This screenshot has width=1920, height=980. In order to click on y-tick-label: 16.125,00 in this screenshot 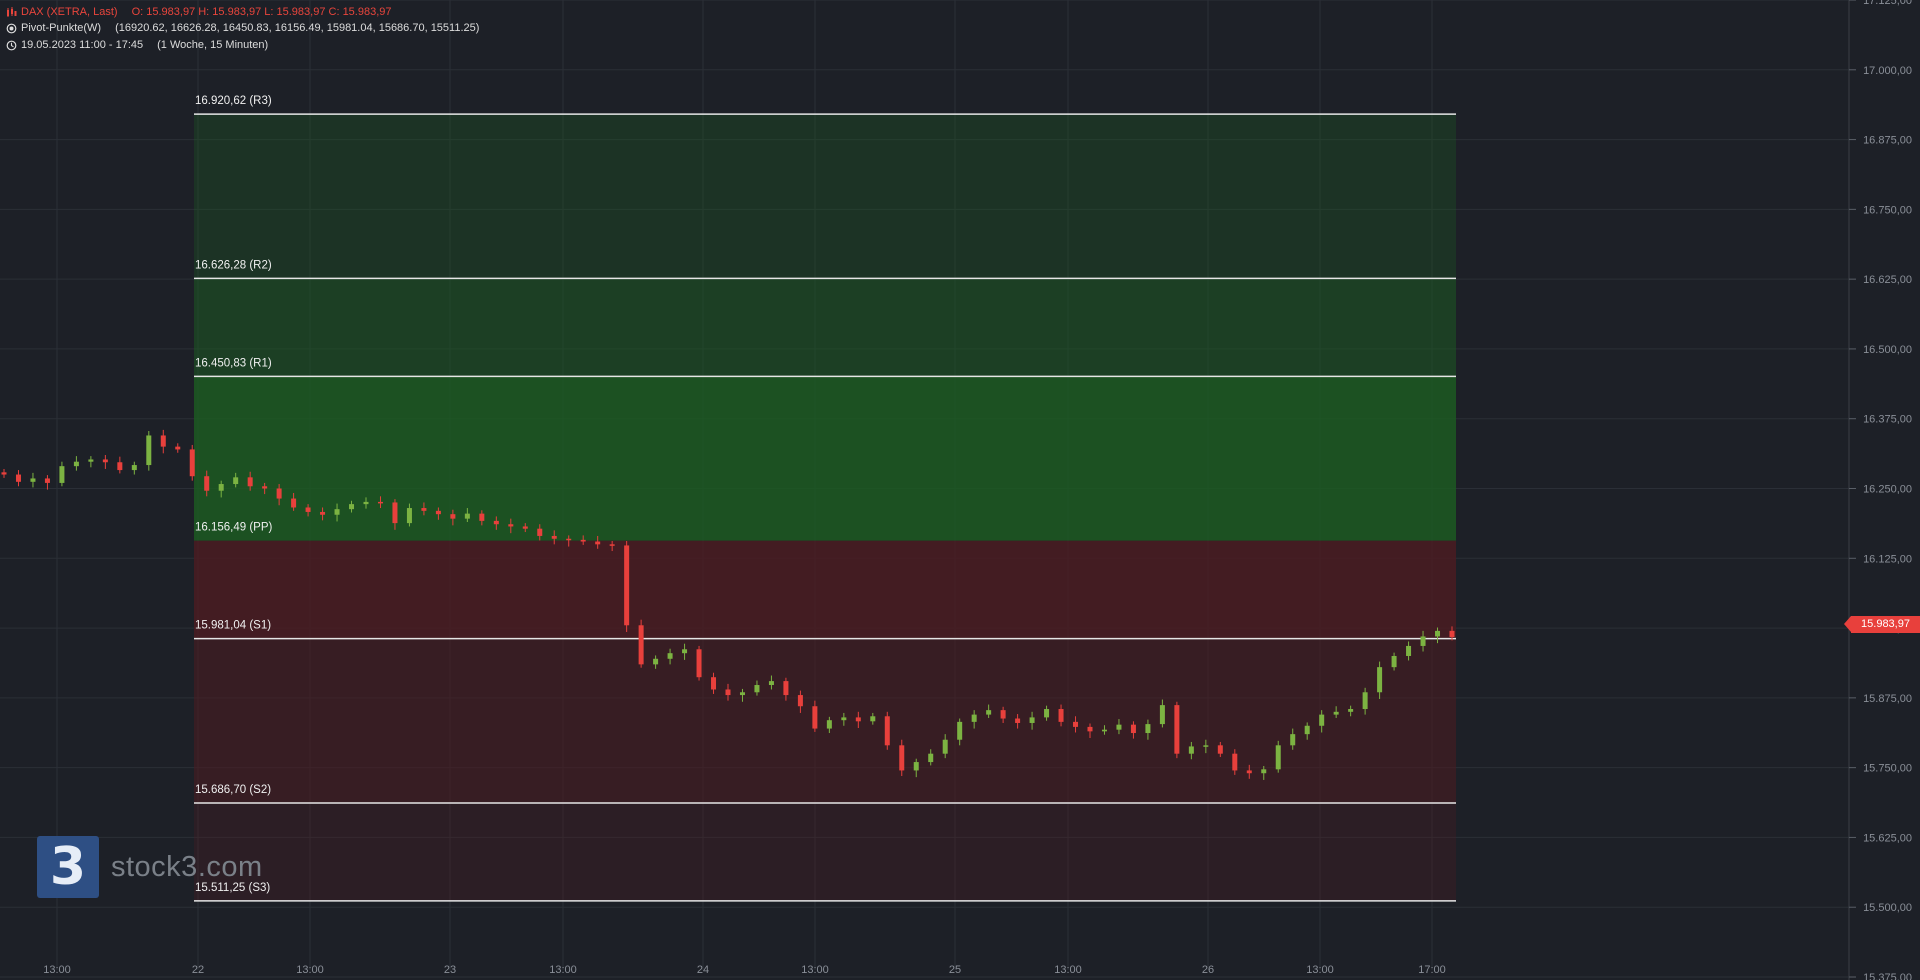, I will do `click(1887, 559)`.